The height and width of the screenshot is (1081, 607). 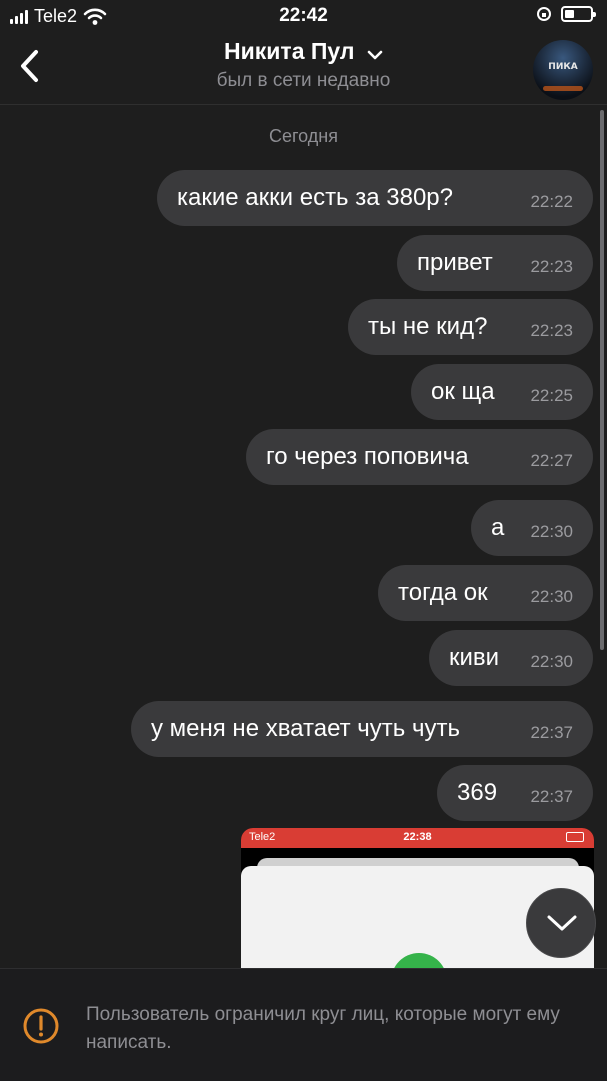 I want to click on message-bubble: а 22:30, so click(x=532, y=528).